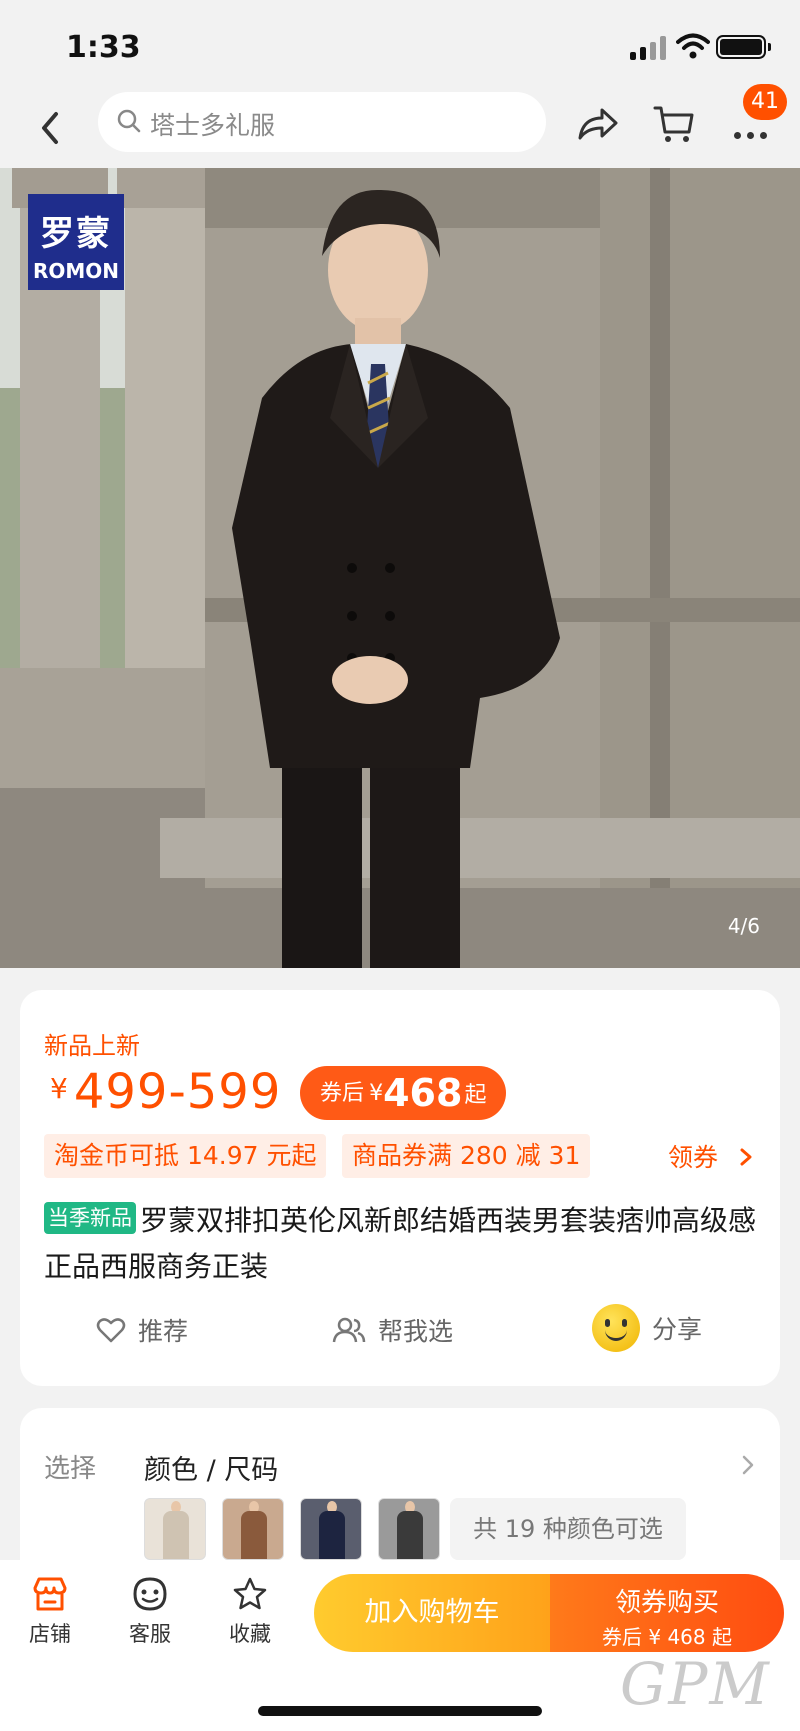 This screenshot has width=800, height=1731. Describe the element at coordinates (250, 1593) in the screenshot. I see `star-icon` at that location.